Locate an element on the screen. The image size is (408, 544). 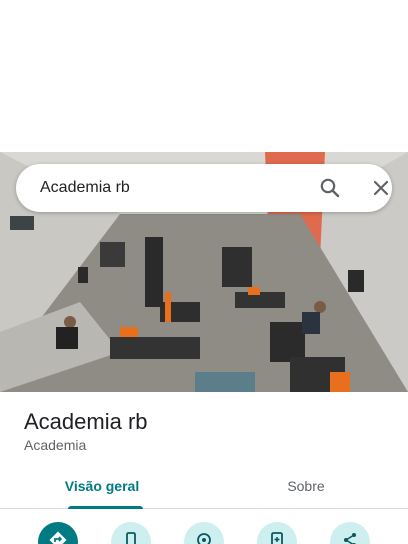
directions-icon is located at coordinates (58, 537).